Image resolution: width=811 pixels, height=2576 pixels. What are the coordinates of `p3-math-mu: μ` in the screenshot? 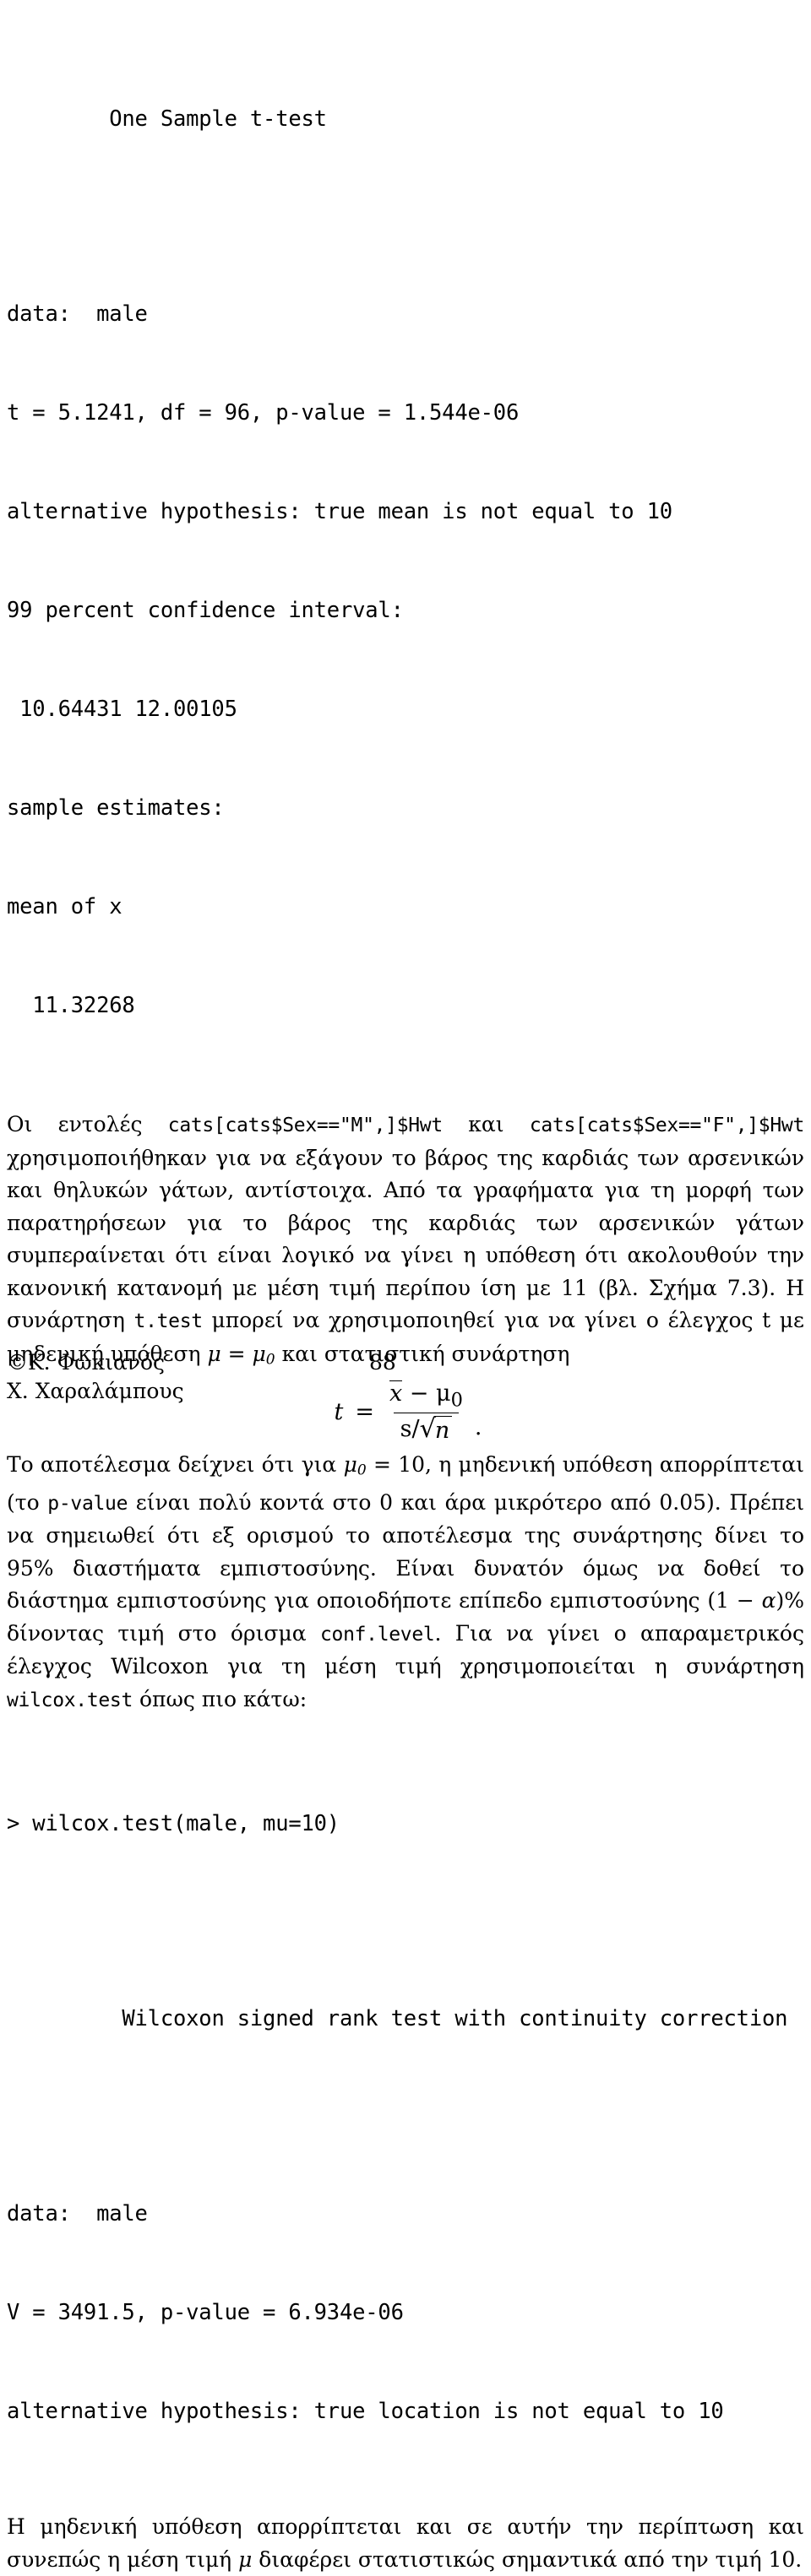 It's located at (246, 2559).